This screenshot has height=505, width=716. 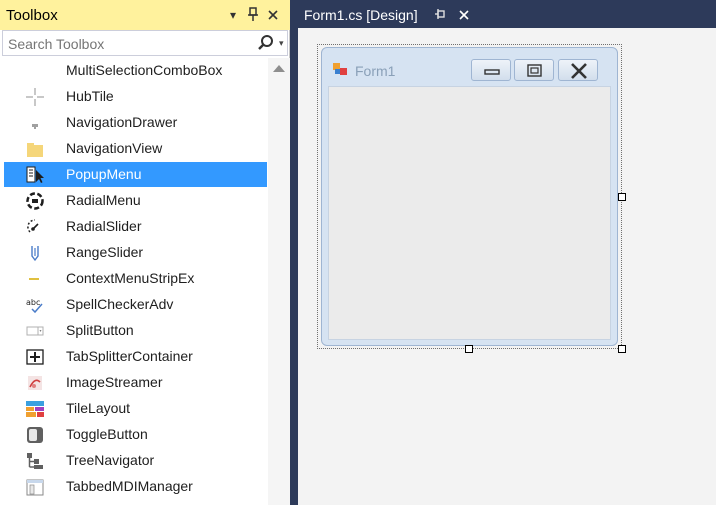 I want to click on resize-handle-bottom, so click(x=469, y=349).